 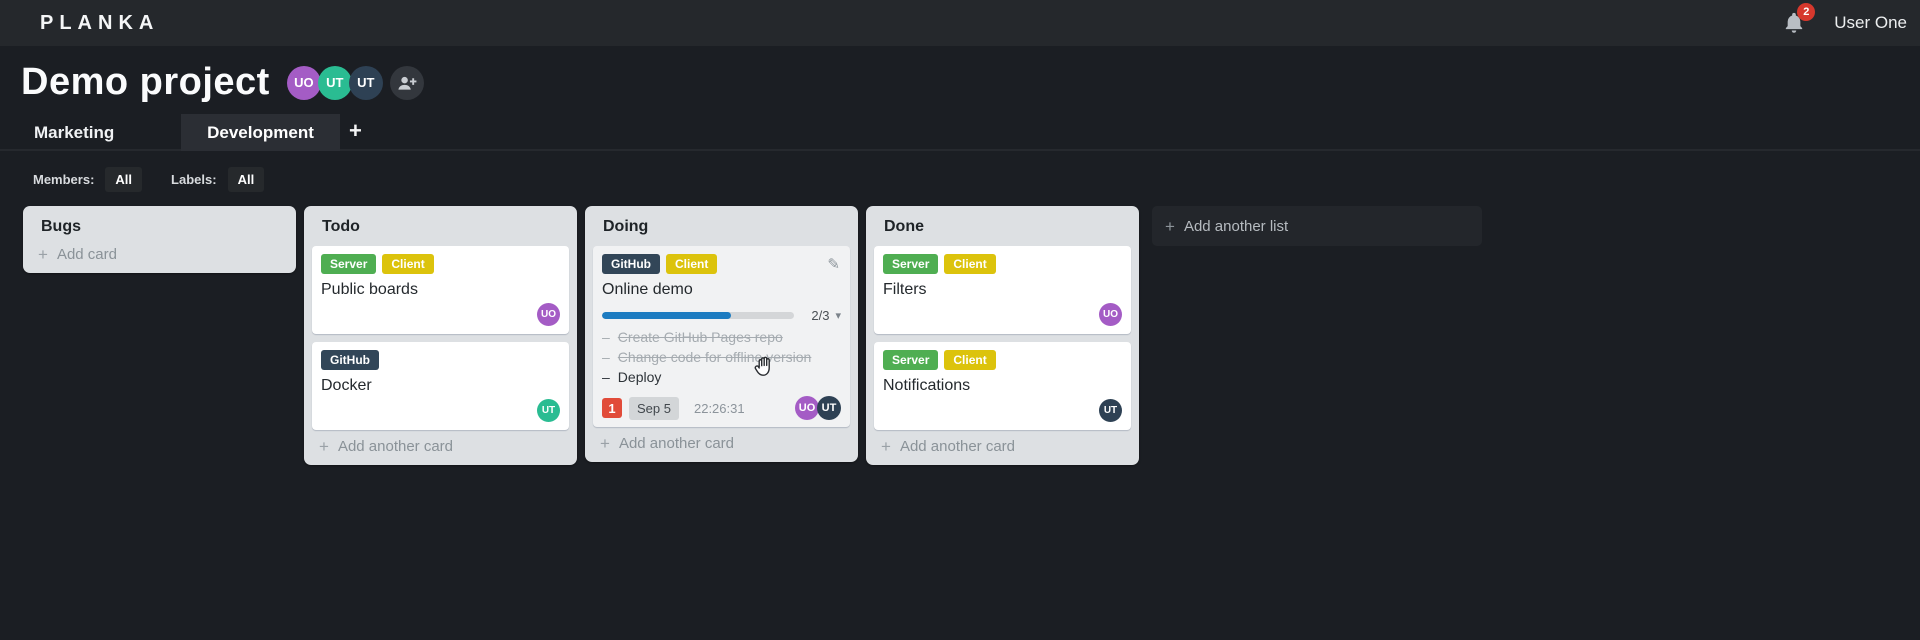 I want to click on project-members: UO UT UT, so click(x=355, y=82).